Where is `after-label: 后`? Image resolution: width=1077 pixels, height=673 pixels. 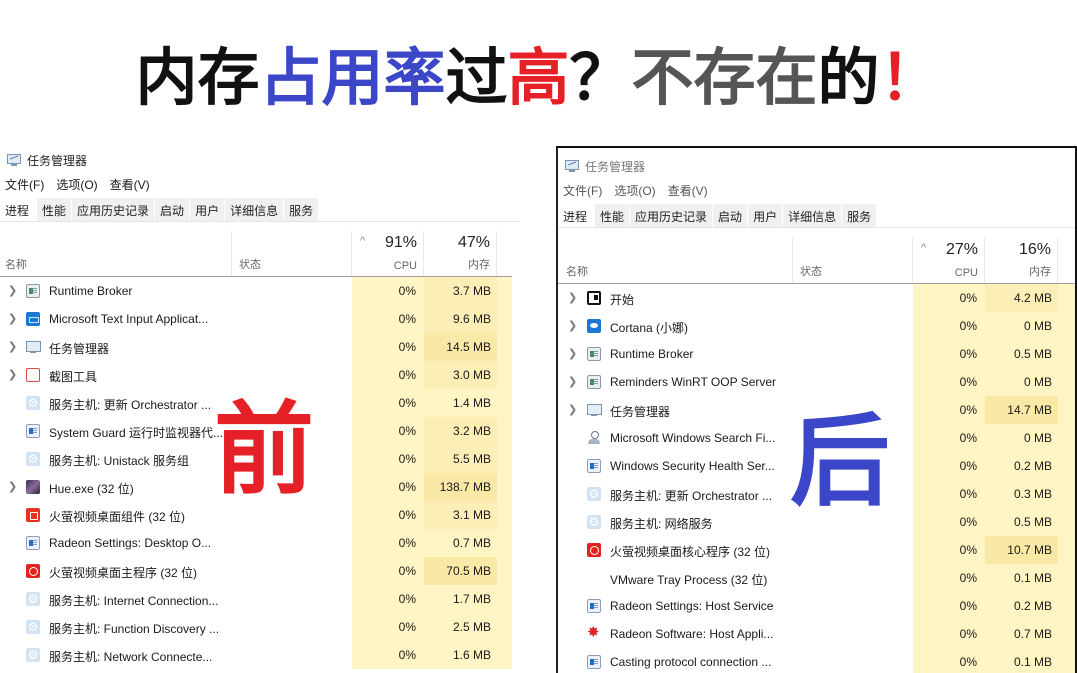 after-label: 后 is located at coordinates (840, 461).